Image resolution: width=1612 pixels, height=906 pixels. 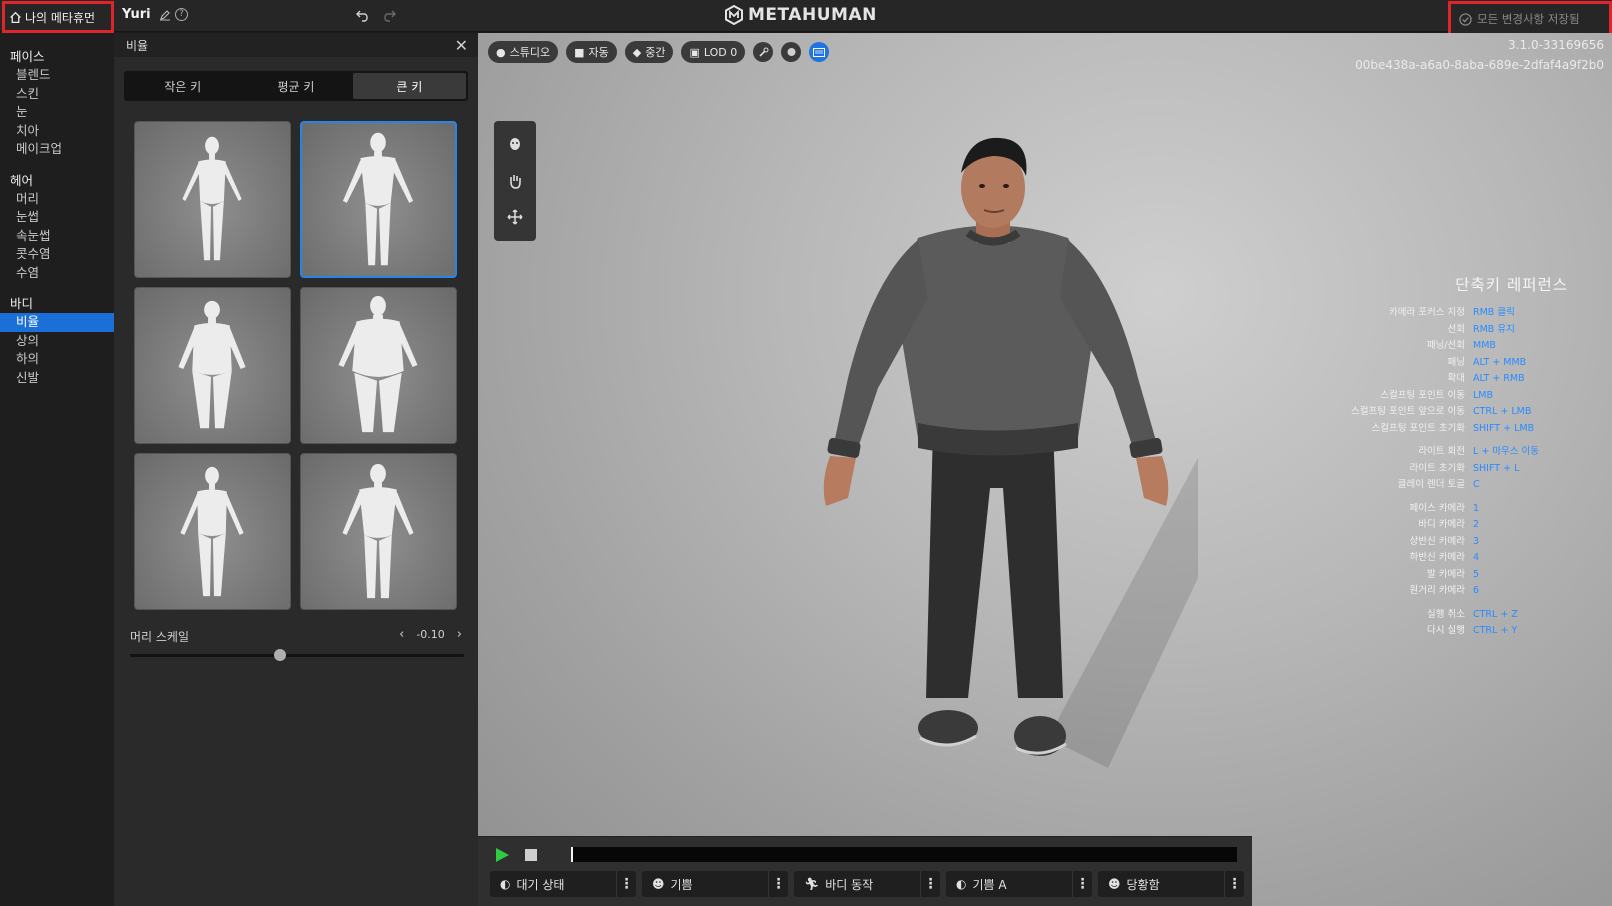 I want to click on tab-short: 작은 키, so click(x=182, y=86).